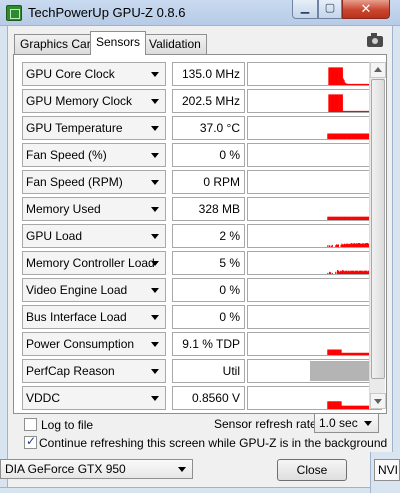 The height and width of the screenshot is (493, 400). I want to click on sensor-name-dropdown: GPU Load, so click(94, 236).